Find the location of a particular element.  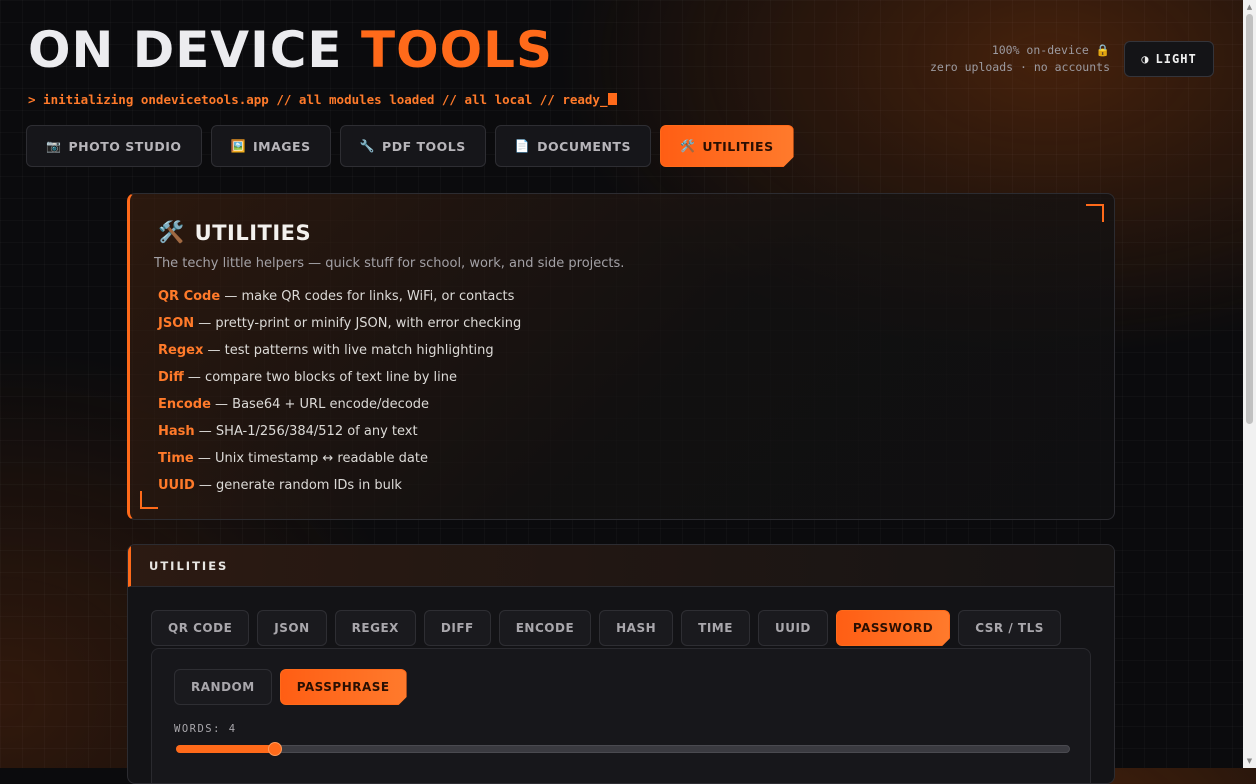

slider-fill is located at coordinates (226, 749).